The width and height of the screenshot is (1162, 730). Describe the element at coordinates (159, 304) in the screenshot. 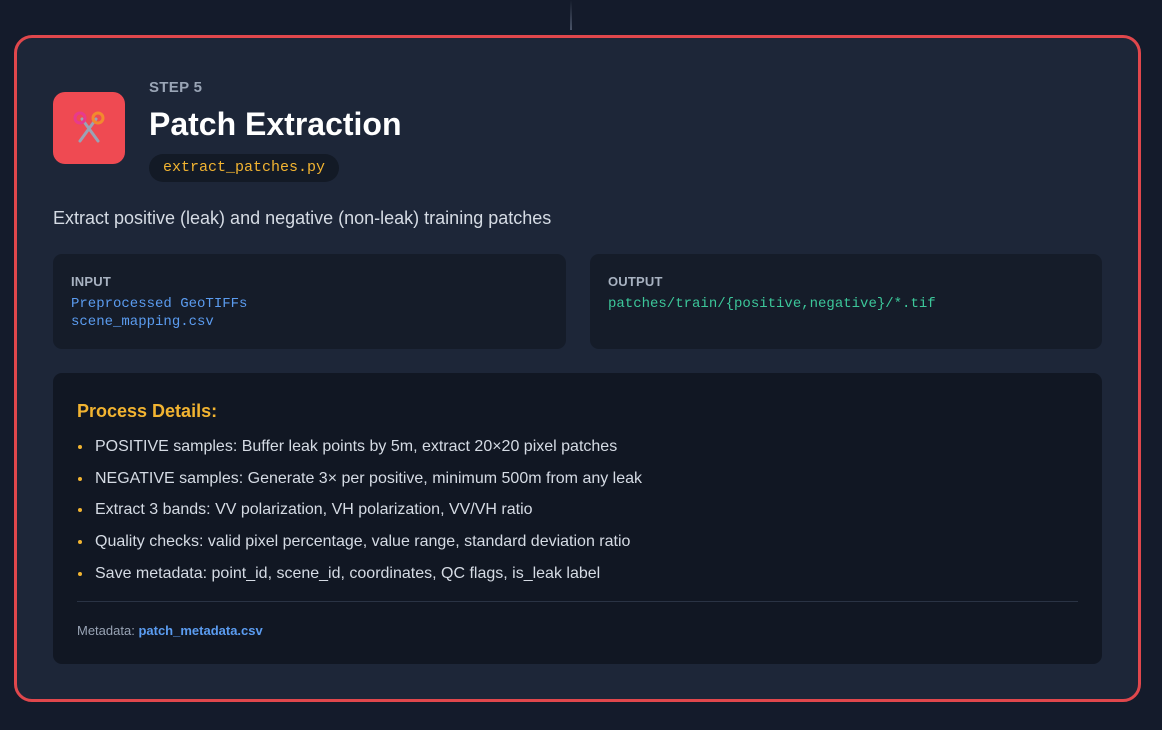

I see `input-file: Preprocessed GeoTIFFs` at that location.